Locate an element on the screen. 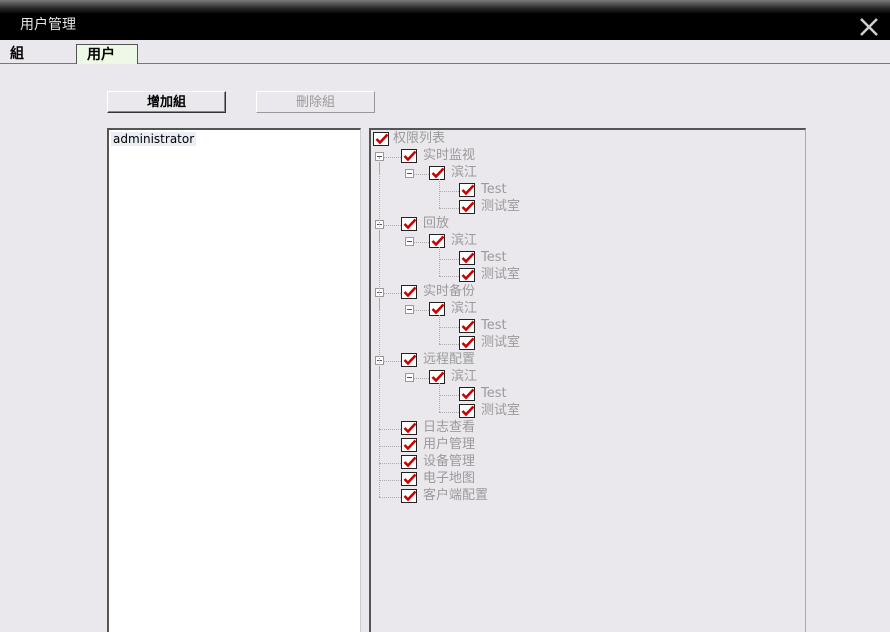  checkbox-root is located at coordinates (381, 139).